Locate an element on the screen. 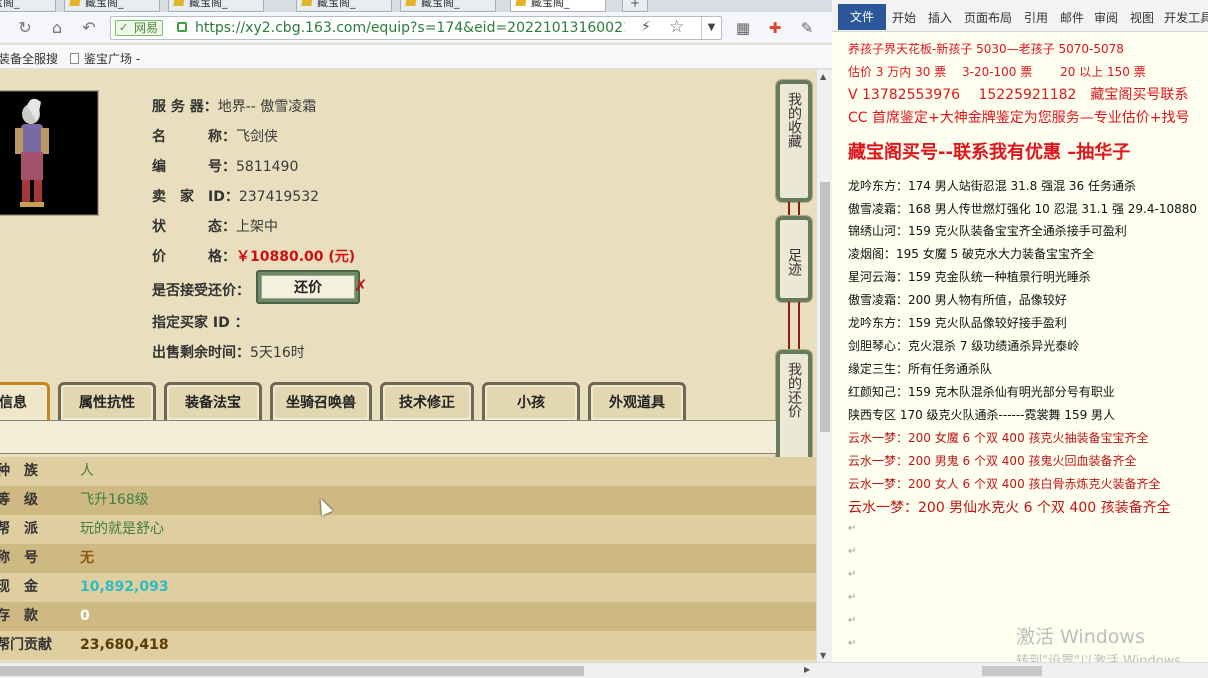 Image resolution: width=1208 pixels, height=678 pixels. scroll-up-icon: ▲ is located at coordinates (823, 76).